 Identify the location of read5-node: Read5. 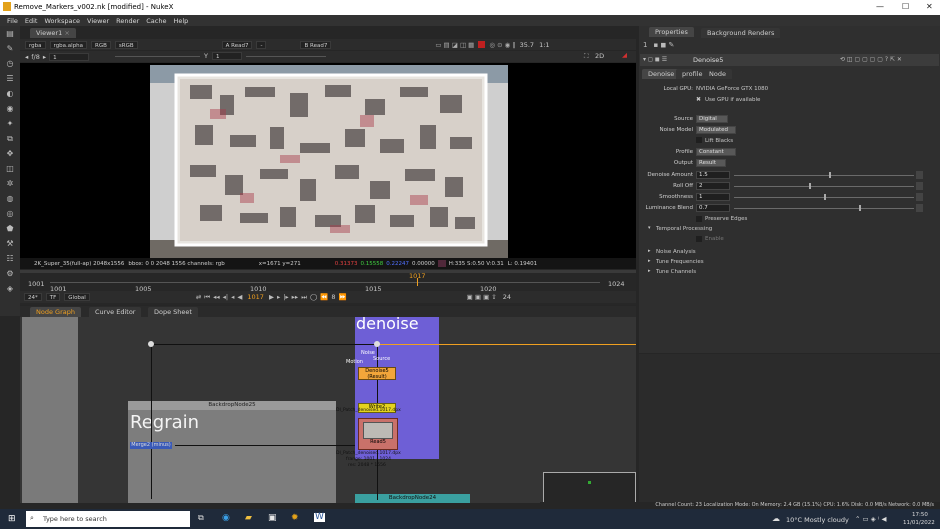
(378, 434).